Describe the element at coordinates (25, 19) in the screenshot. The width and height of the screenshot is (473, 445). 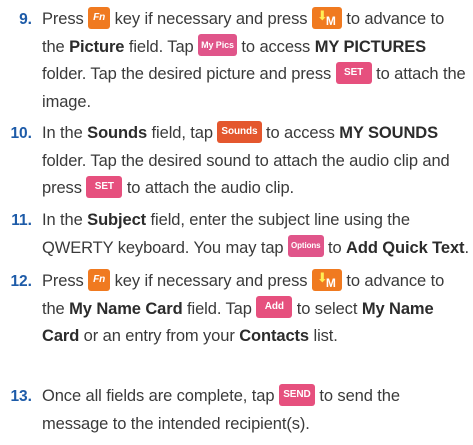
I see `step-number: 9.` at that location.